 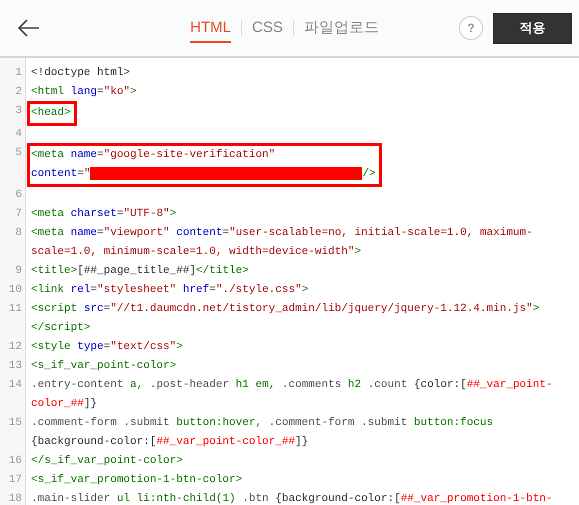 I want to click on line-number: 1, so click(x=18, y=73).